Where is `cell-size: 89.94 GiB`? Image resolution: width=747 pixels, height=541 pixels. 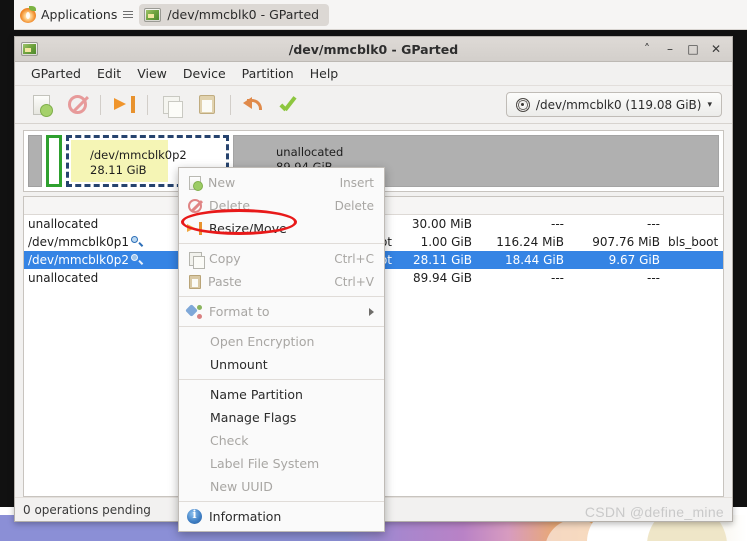
cell-size: 89.94 GiB is located at coordinates (442, 278).